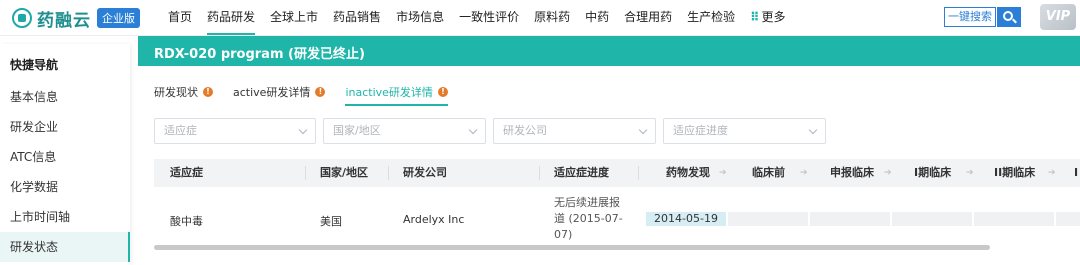  I want to click on tab-inactive-rd: inactive研发详情!, so click(397, 95).